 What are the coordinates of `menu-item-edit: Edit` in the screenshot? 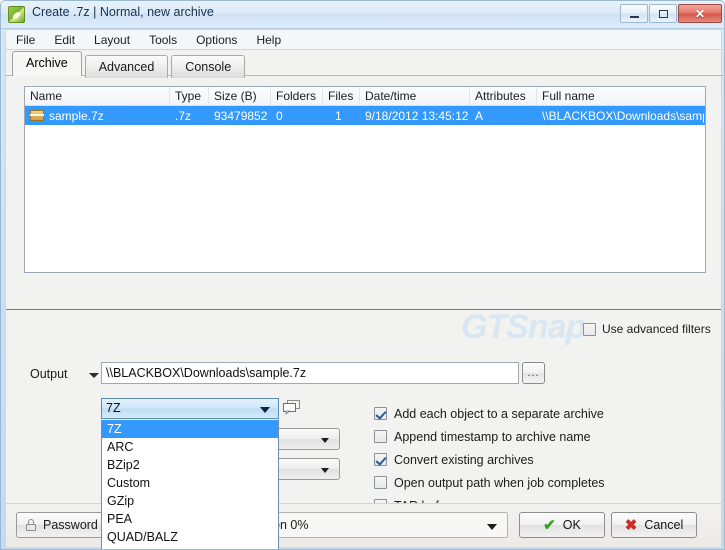 It's located at (64, 40).